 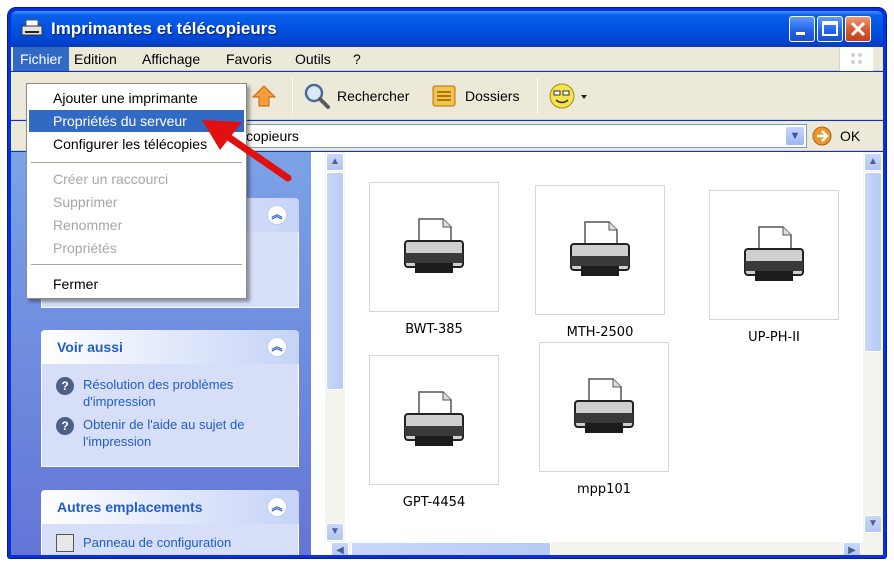 I want to click on menu-add-printer: Ajouter une imprimante, so click(x=136, y=98).